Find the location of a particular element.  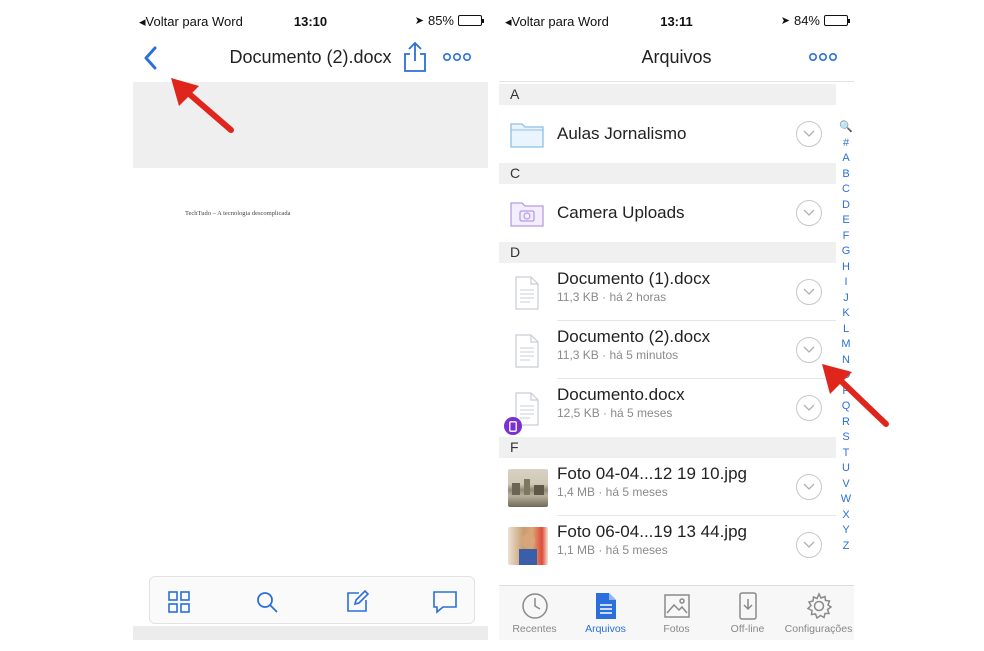

folder-icon is located at coordinates (527, 135).